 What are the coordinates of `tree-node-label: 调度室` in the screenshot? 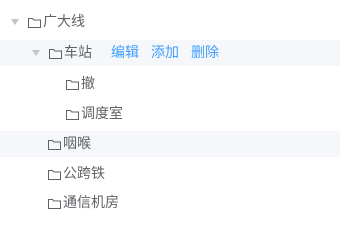 It's located at (102, 114).